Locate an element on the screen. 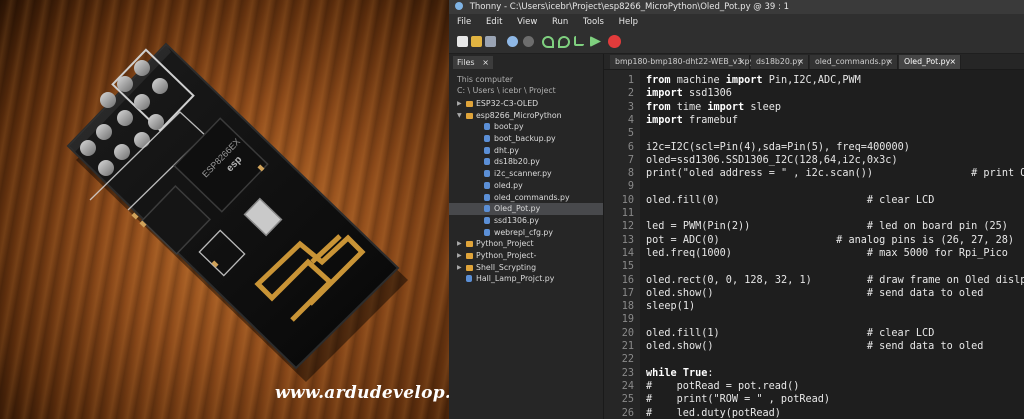 The width and height of the screenshot is (1024, 419). resume-icon is located at coordinates (595, 41).